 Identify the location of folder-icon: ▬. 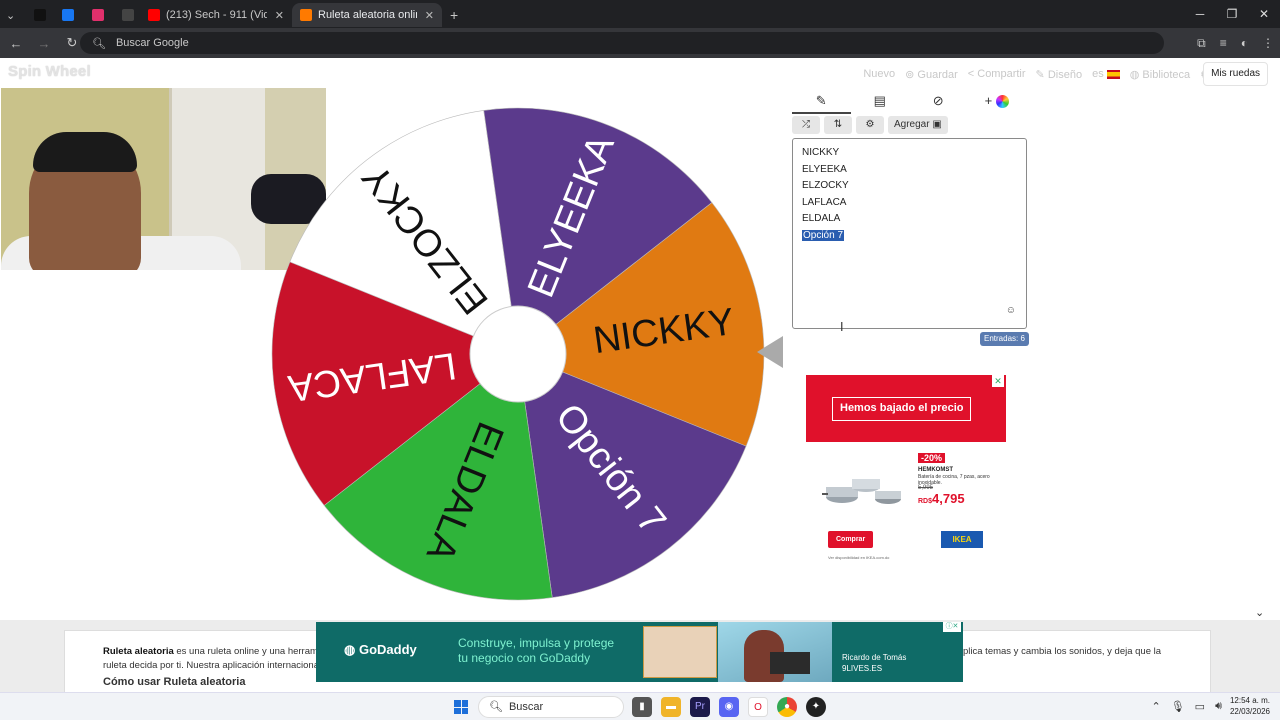
(671, 707).